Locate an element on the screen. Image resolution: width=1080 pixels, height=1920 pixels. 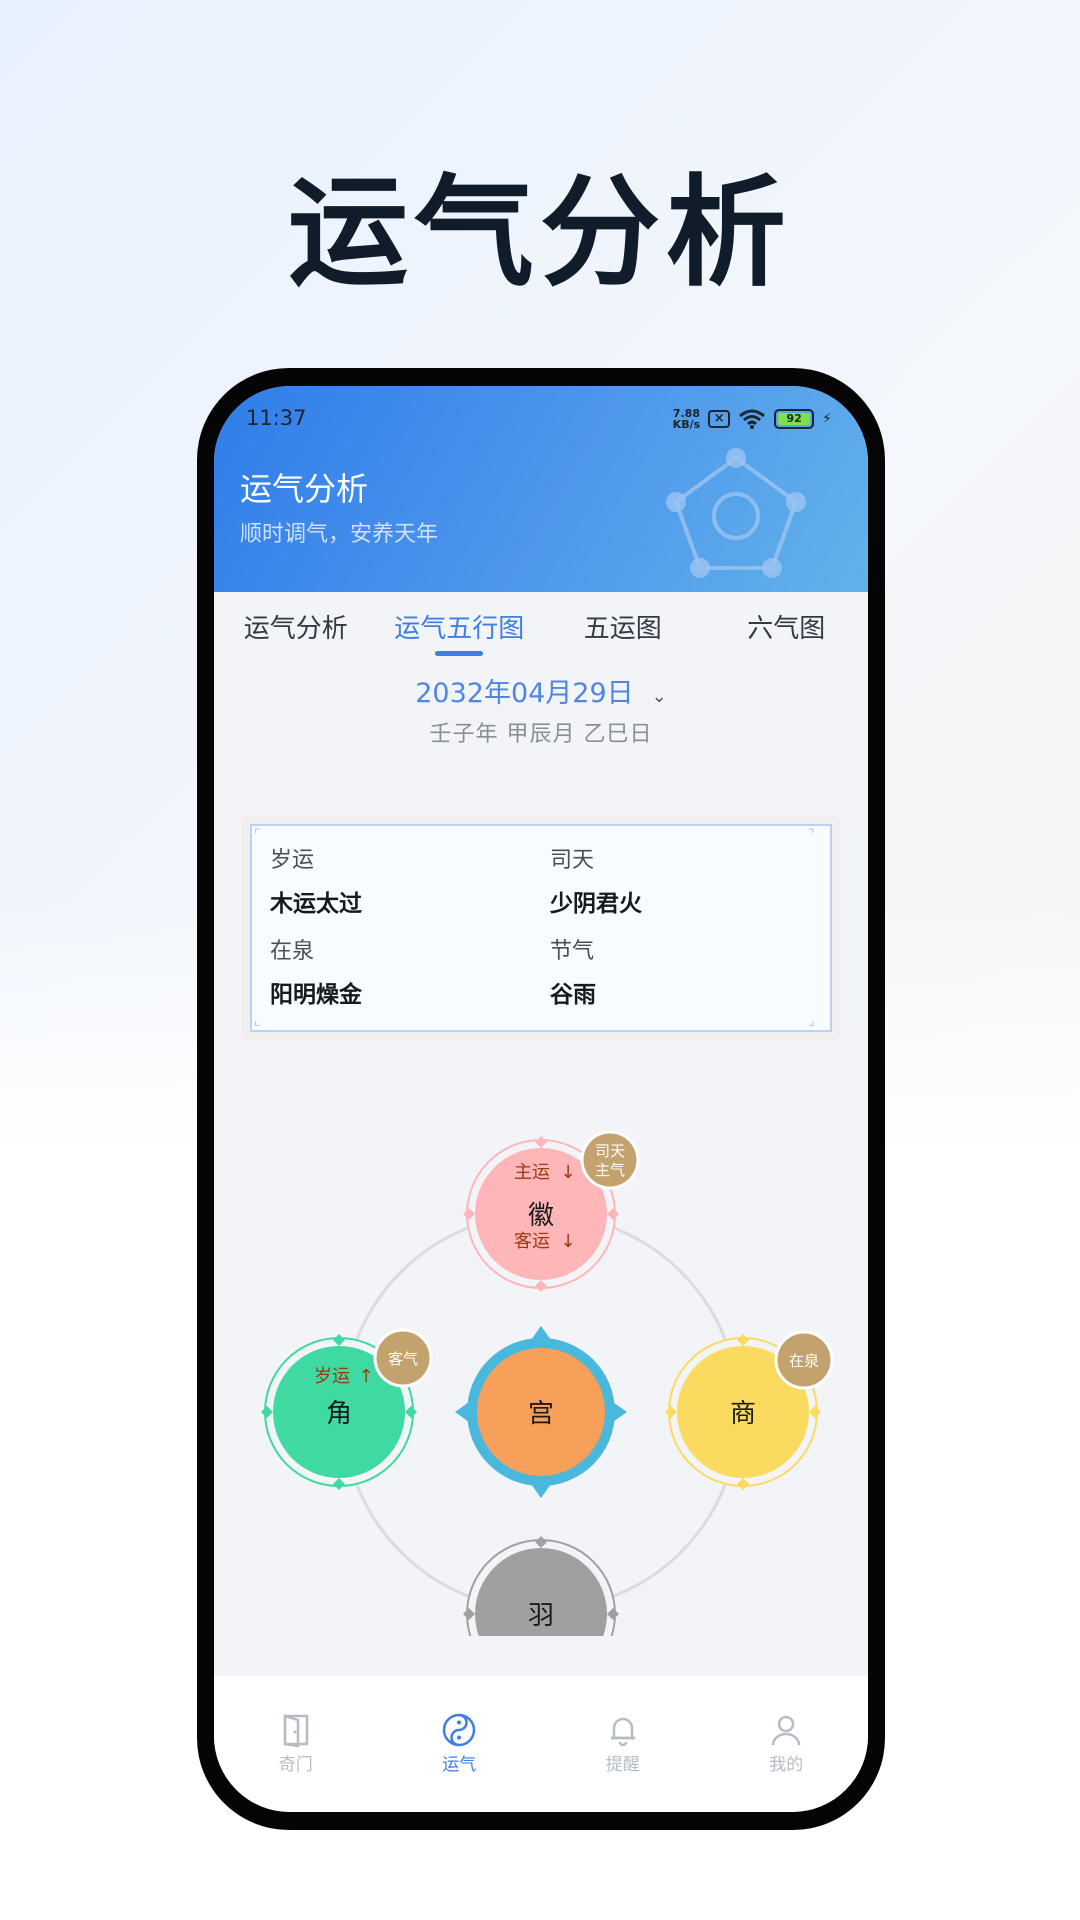
tab-bar: 运气分析 运气五行图 五运图 六气图 is located at coordinates (541, 625).